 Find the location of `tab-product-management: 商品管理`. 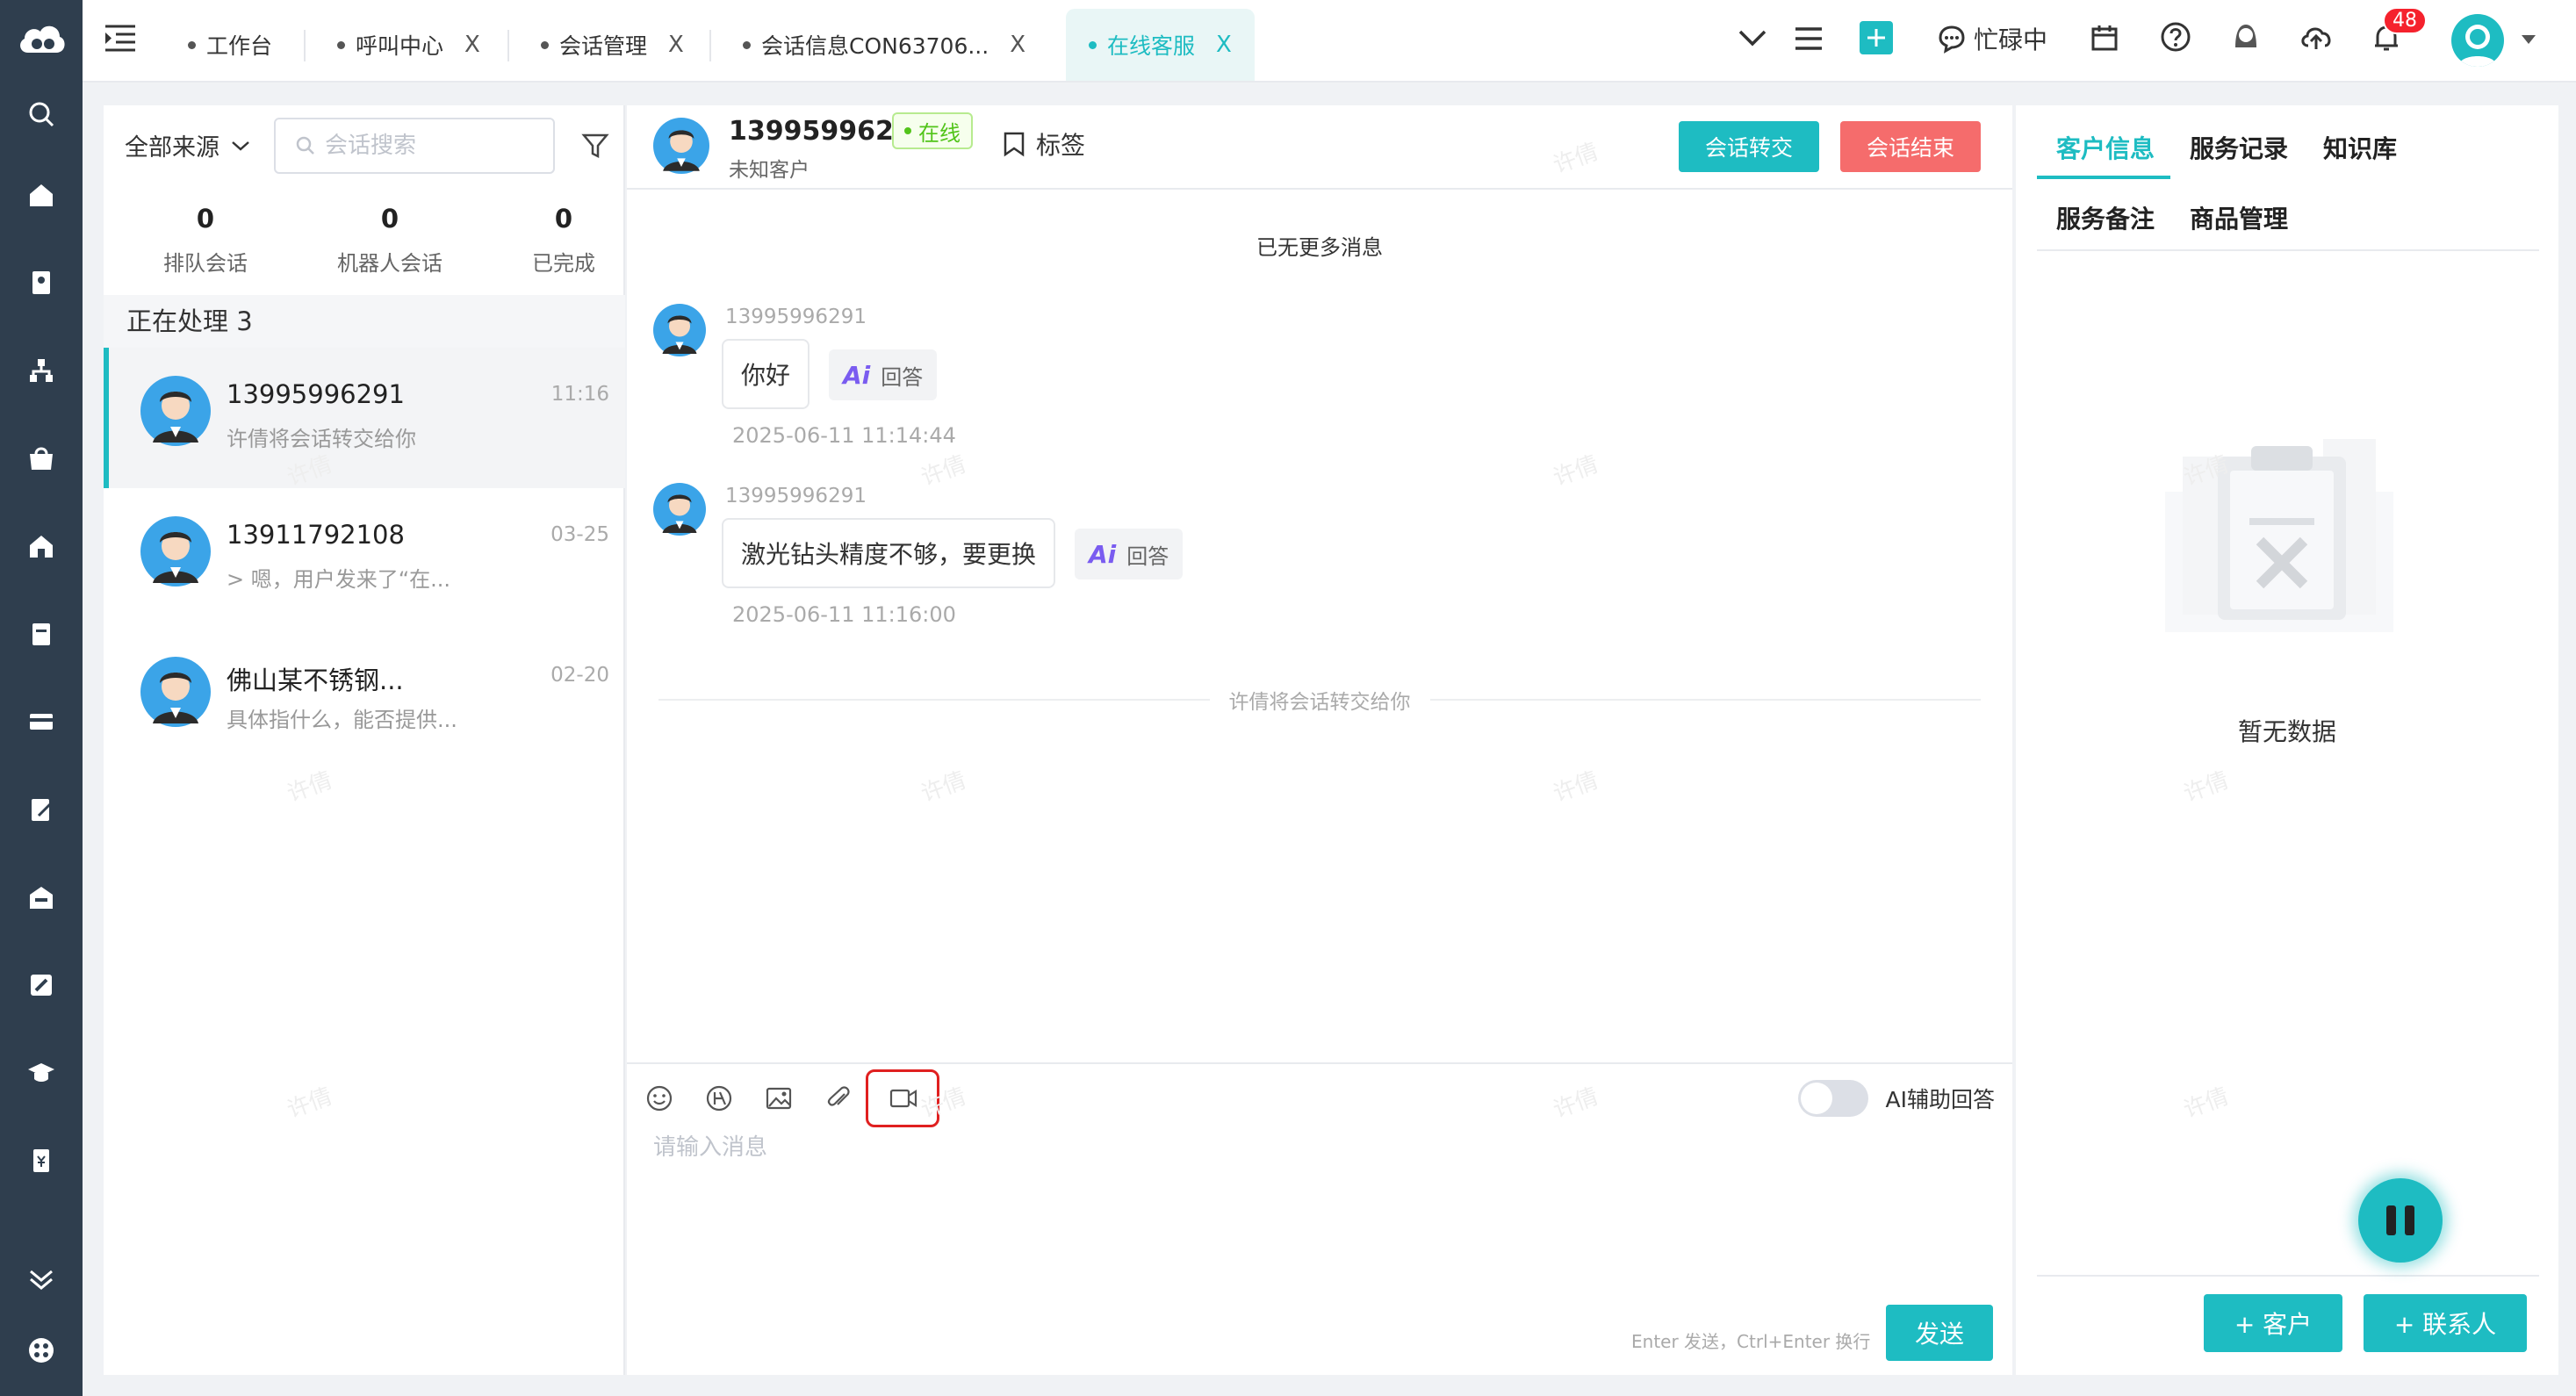

tab-product-management: 商品管理 is located at coordinates (2239, 218).